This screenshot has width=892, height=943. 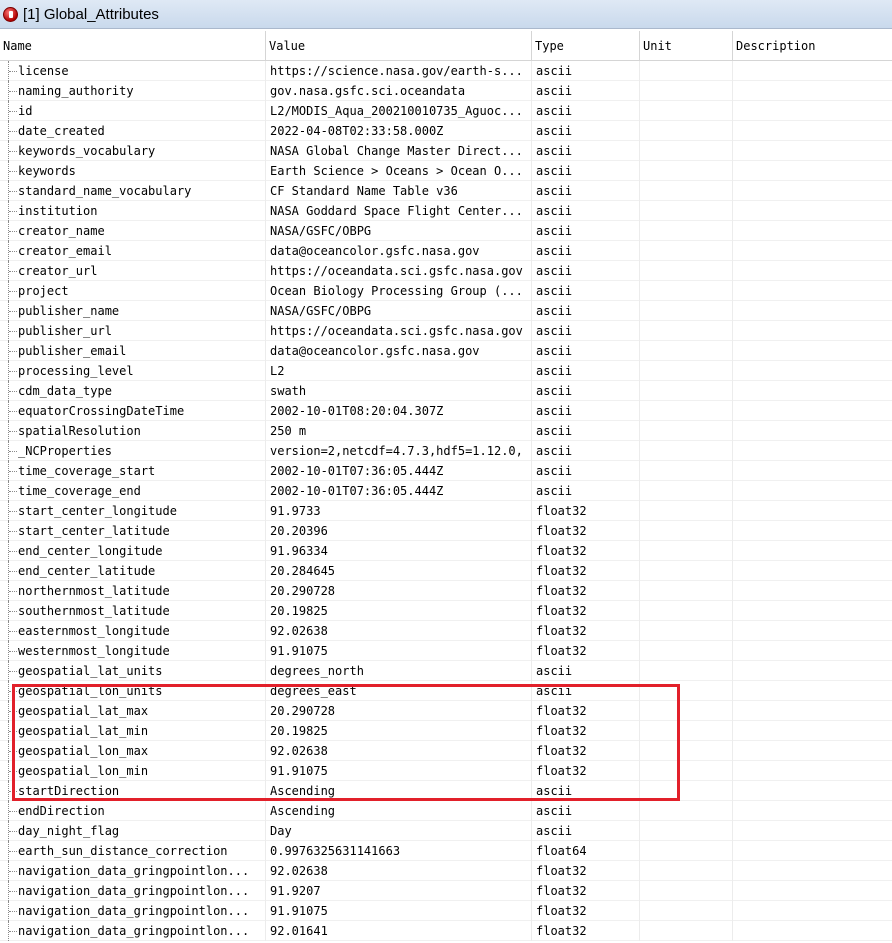 I want to click on cell-name: geospatial_lat_units, so click(x=133, y=671).